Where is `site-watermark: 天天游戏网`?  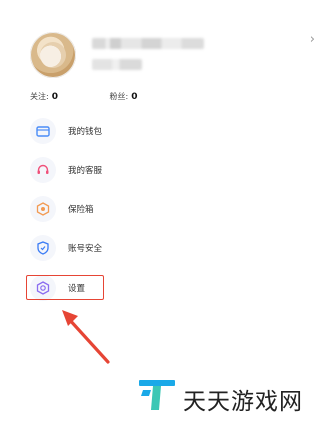
site-watermark: 天天游戏网 is located at coordinates (230, 396).